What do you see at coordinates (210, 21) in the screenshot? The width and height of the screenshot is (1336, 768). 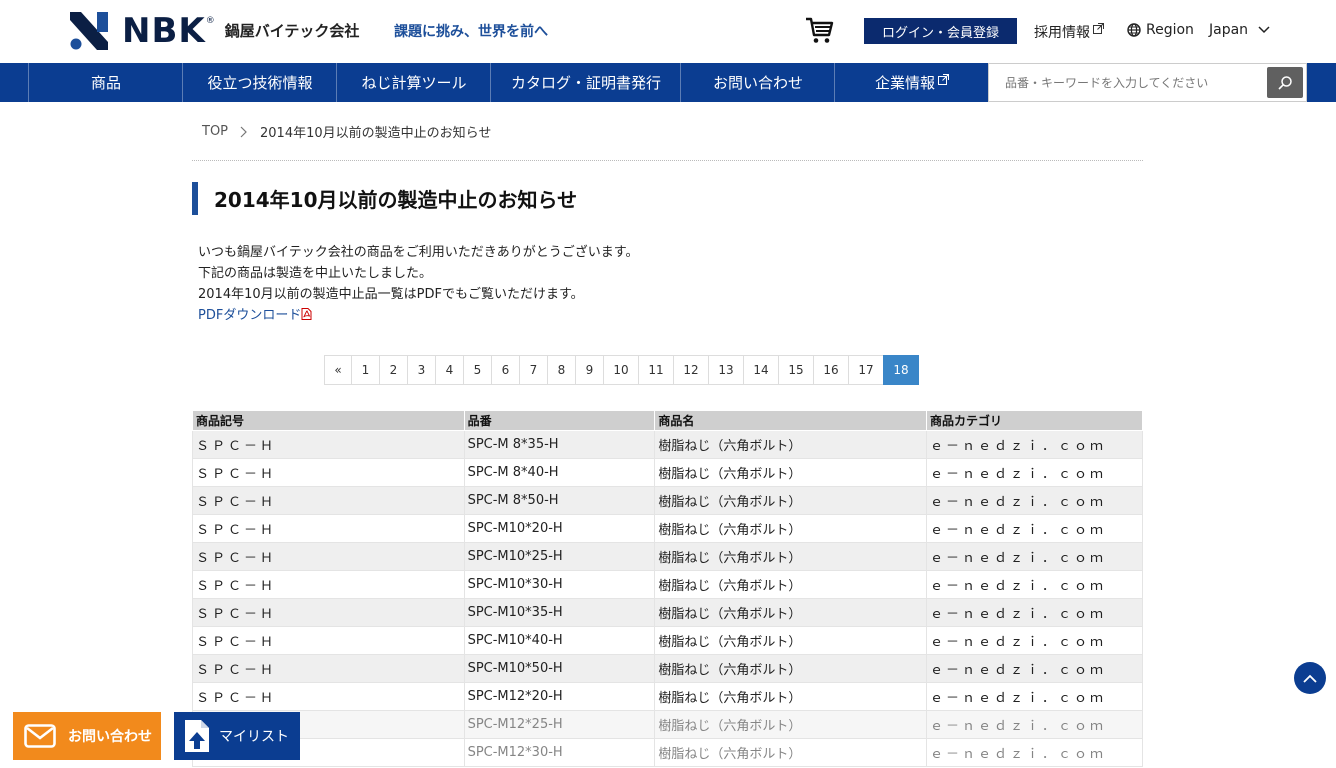 I see `registered-mark: ®` at bounding box center [210, 21].